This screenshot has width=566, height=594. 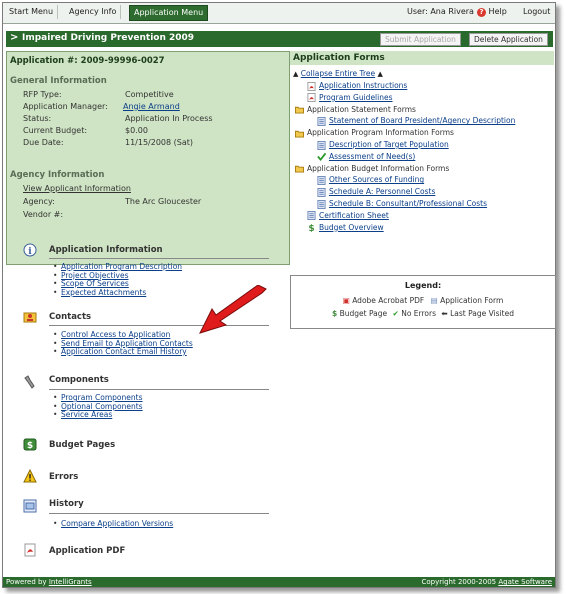 I want to click on document-icon: ▤, so click(x=434, y=300).